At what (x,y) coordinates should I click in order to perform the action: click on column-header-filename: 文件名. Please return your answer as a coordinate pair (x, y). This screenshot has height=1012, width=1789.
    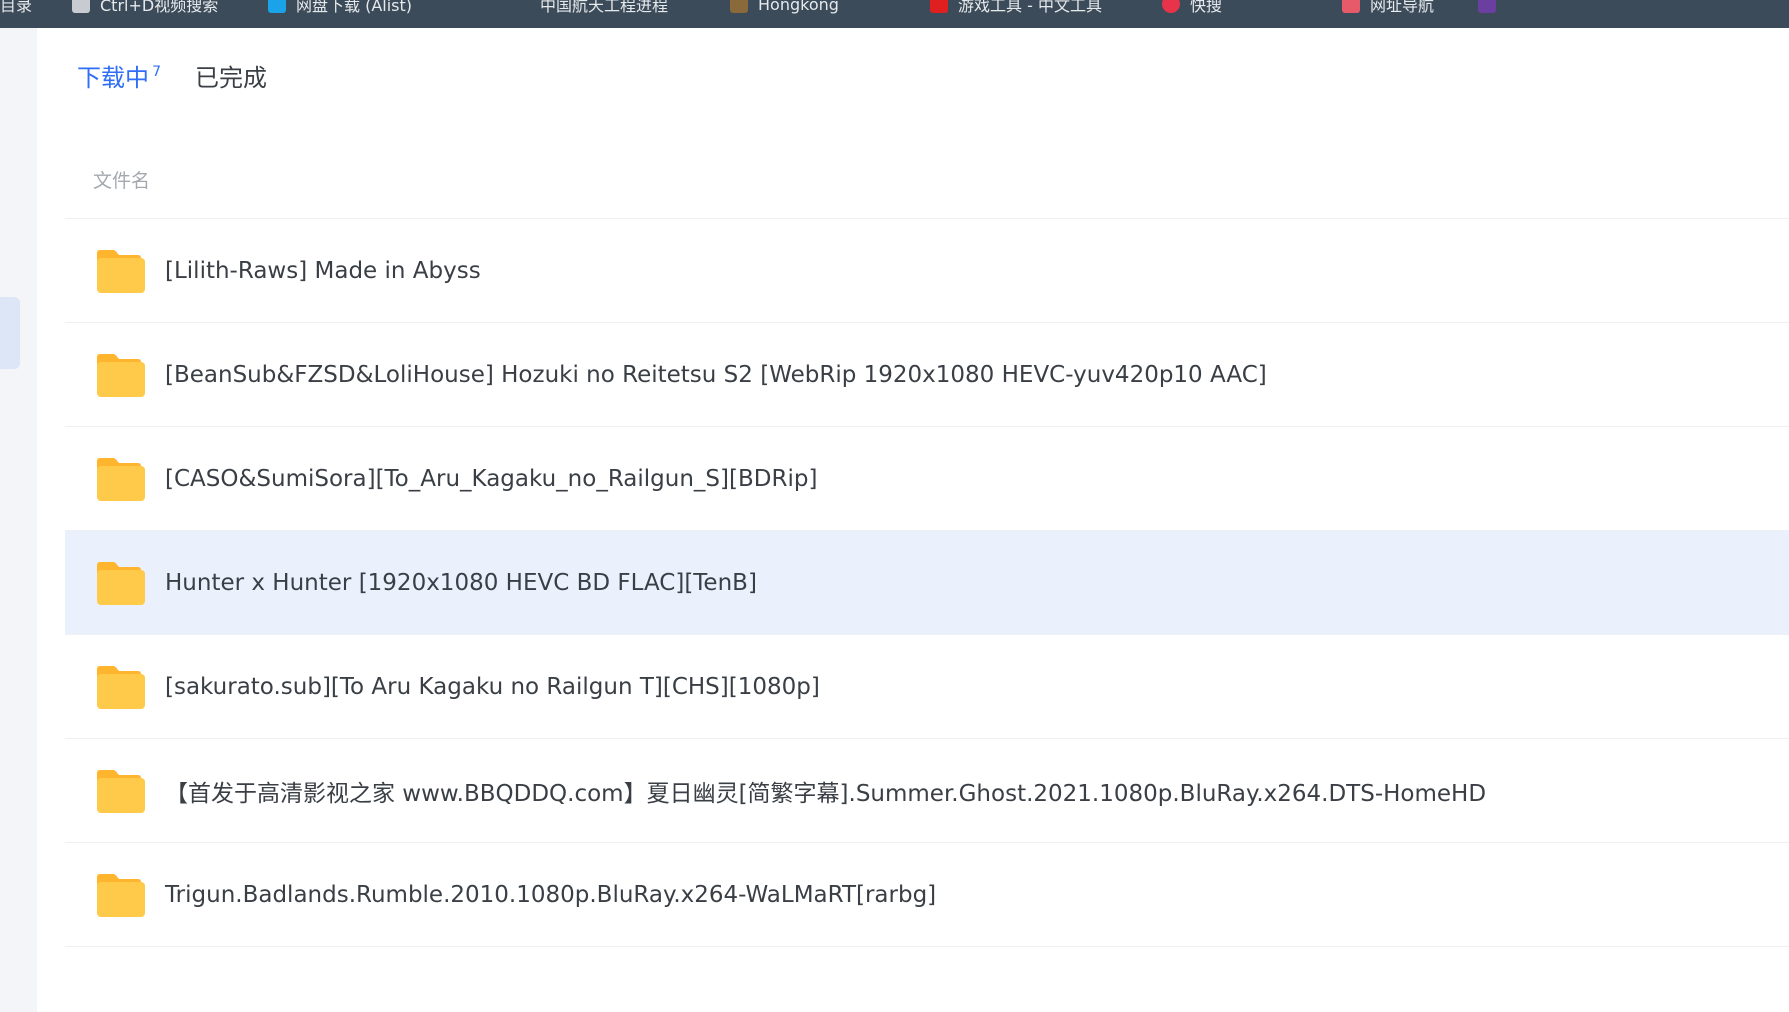
    Looking at the image, I should click on (121, 179).